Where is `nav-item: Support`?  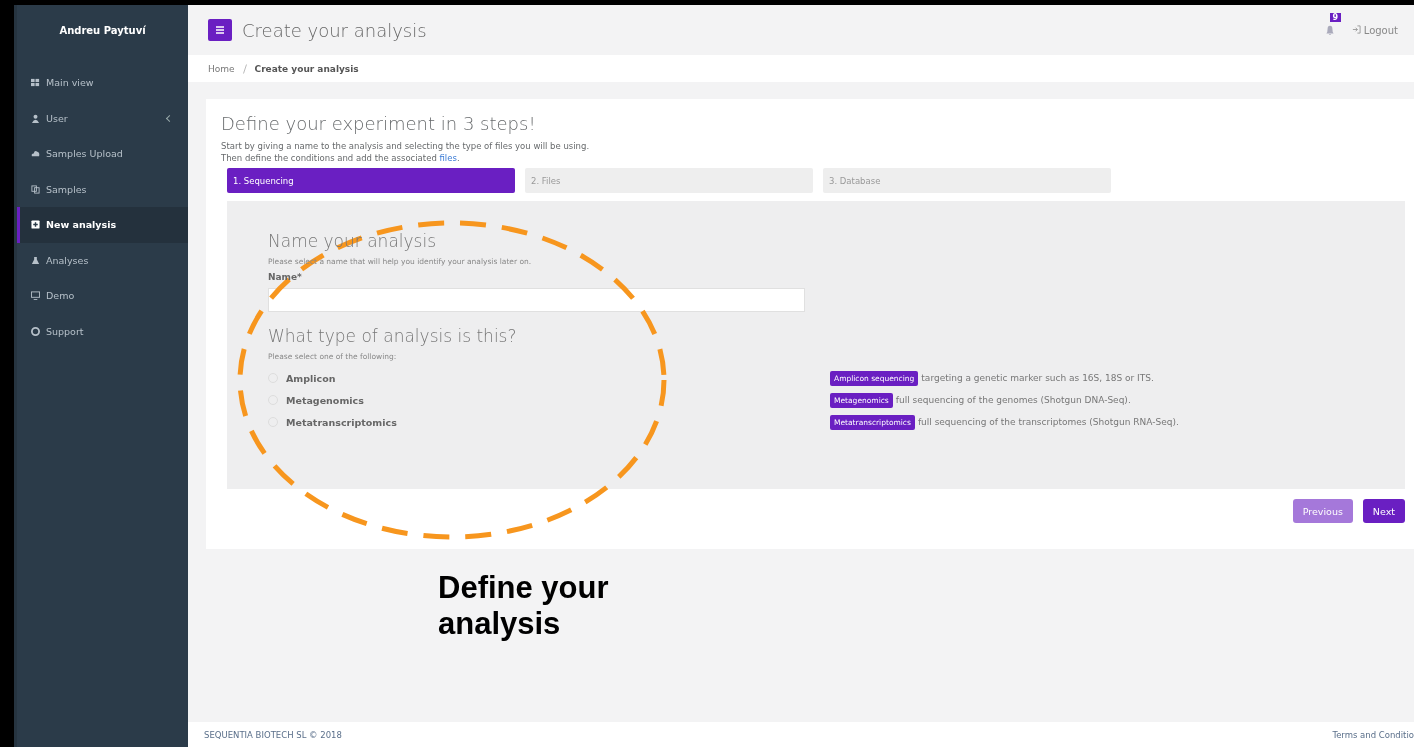
nav-item: Support is located at coordinates (102, 331).